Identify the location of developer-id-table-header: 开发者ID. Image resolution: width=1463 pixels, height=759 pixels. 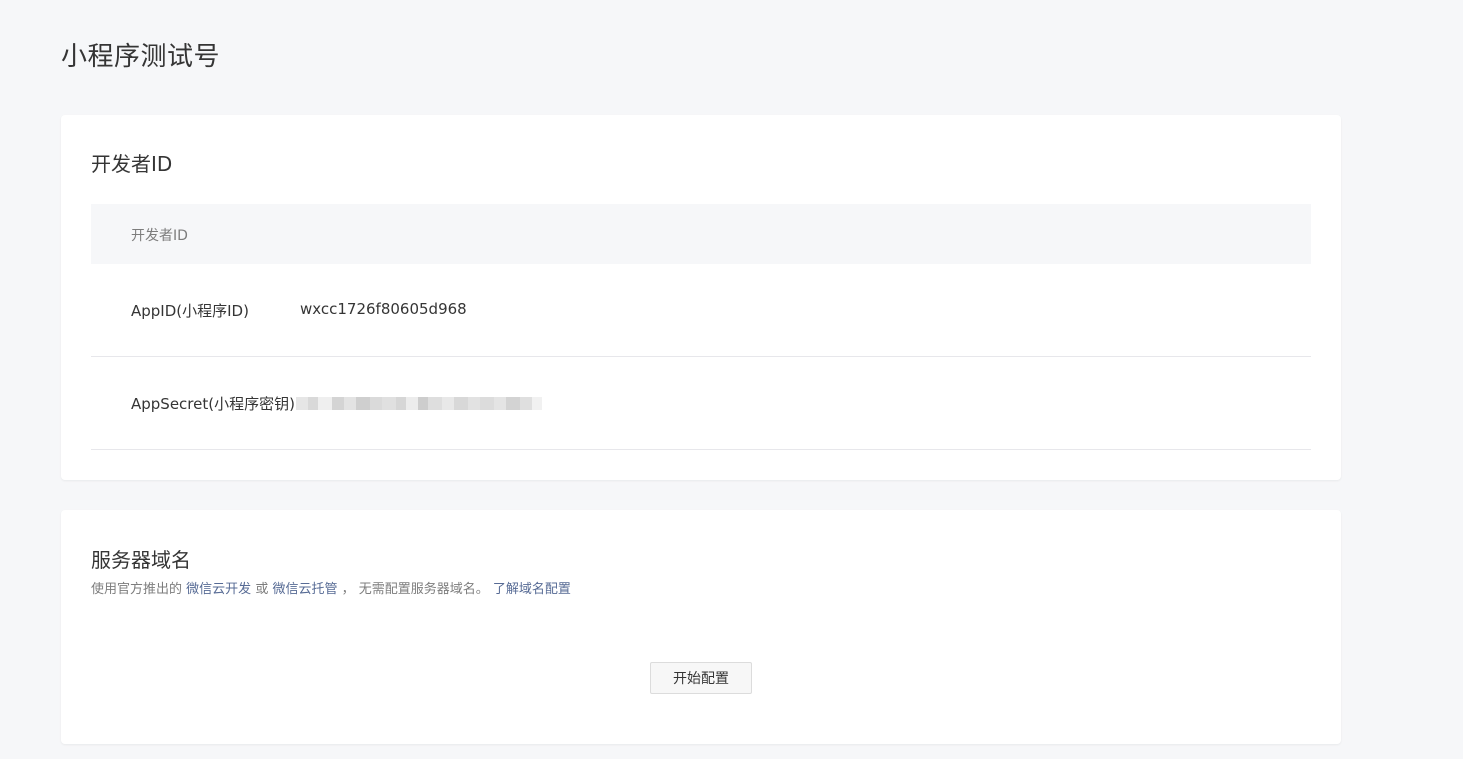
(701, 234).